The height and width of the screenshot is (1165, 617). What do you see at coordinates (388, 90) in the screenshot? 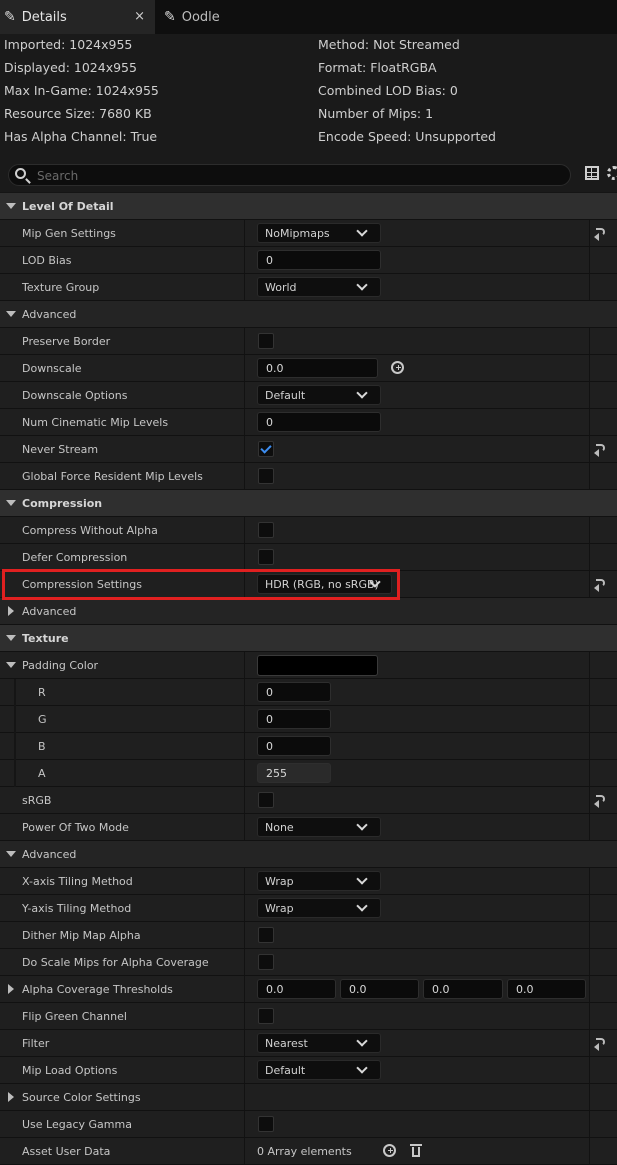
I see `info-combined-lod: Combined LOD Bias: 0` at bounding box center [388, 90].